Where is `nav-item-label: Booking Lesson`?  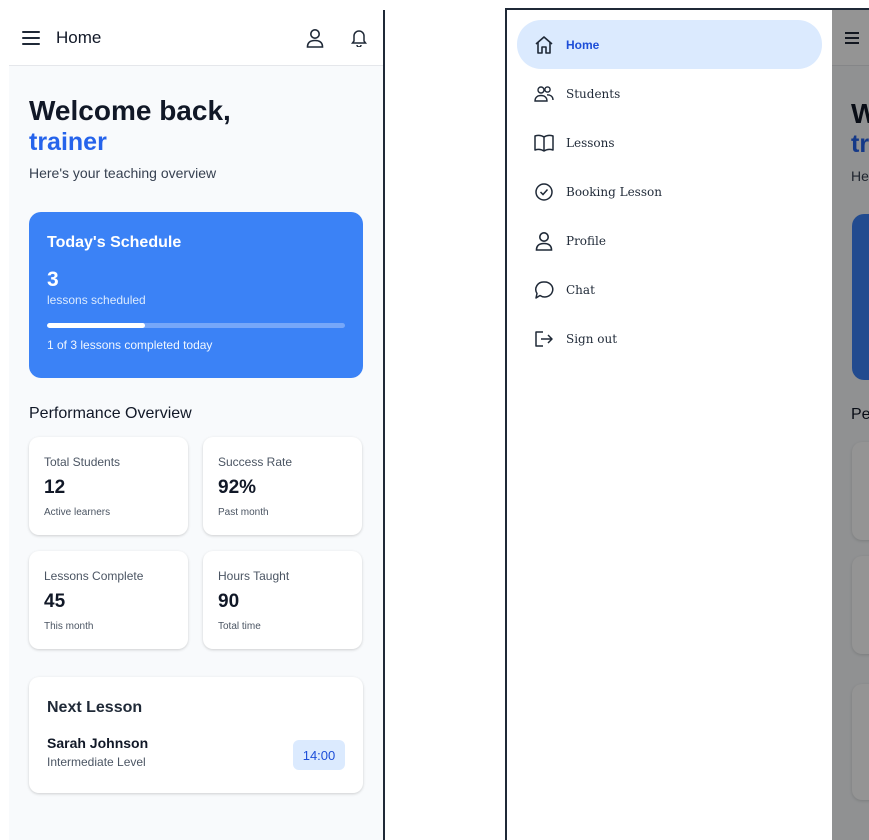 nav-item-label: Booking Lesson is located at coordinates (614, 191).